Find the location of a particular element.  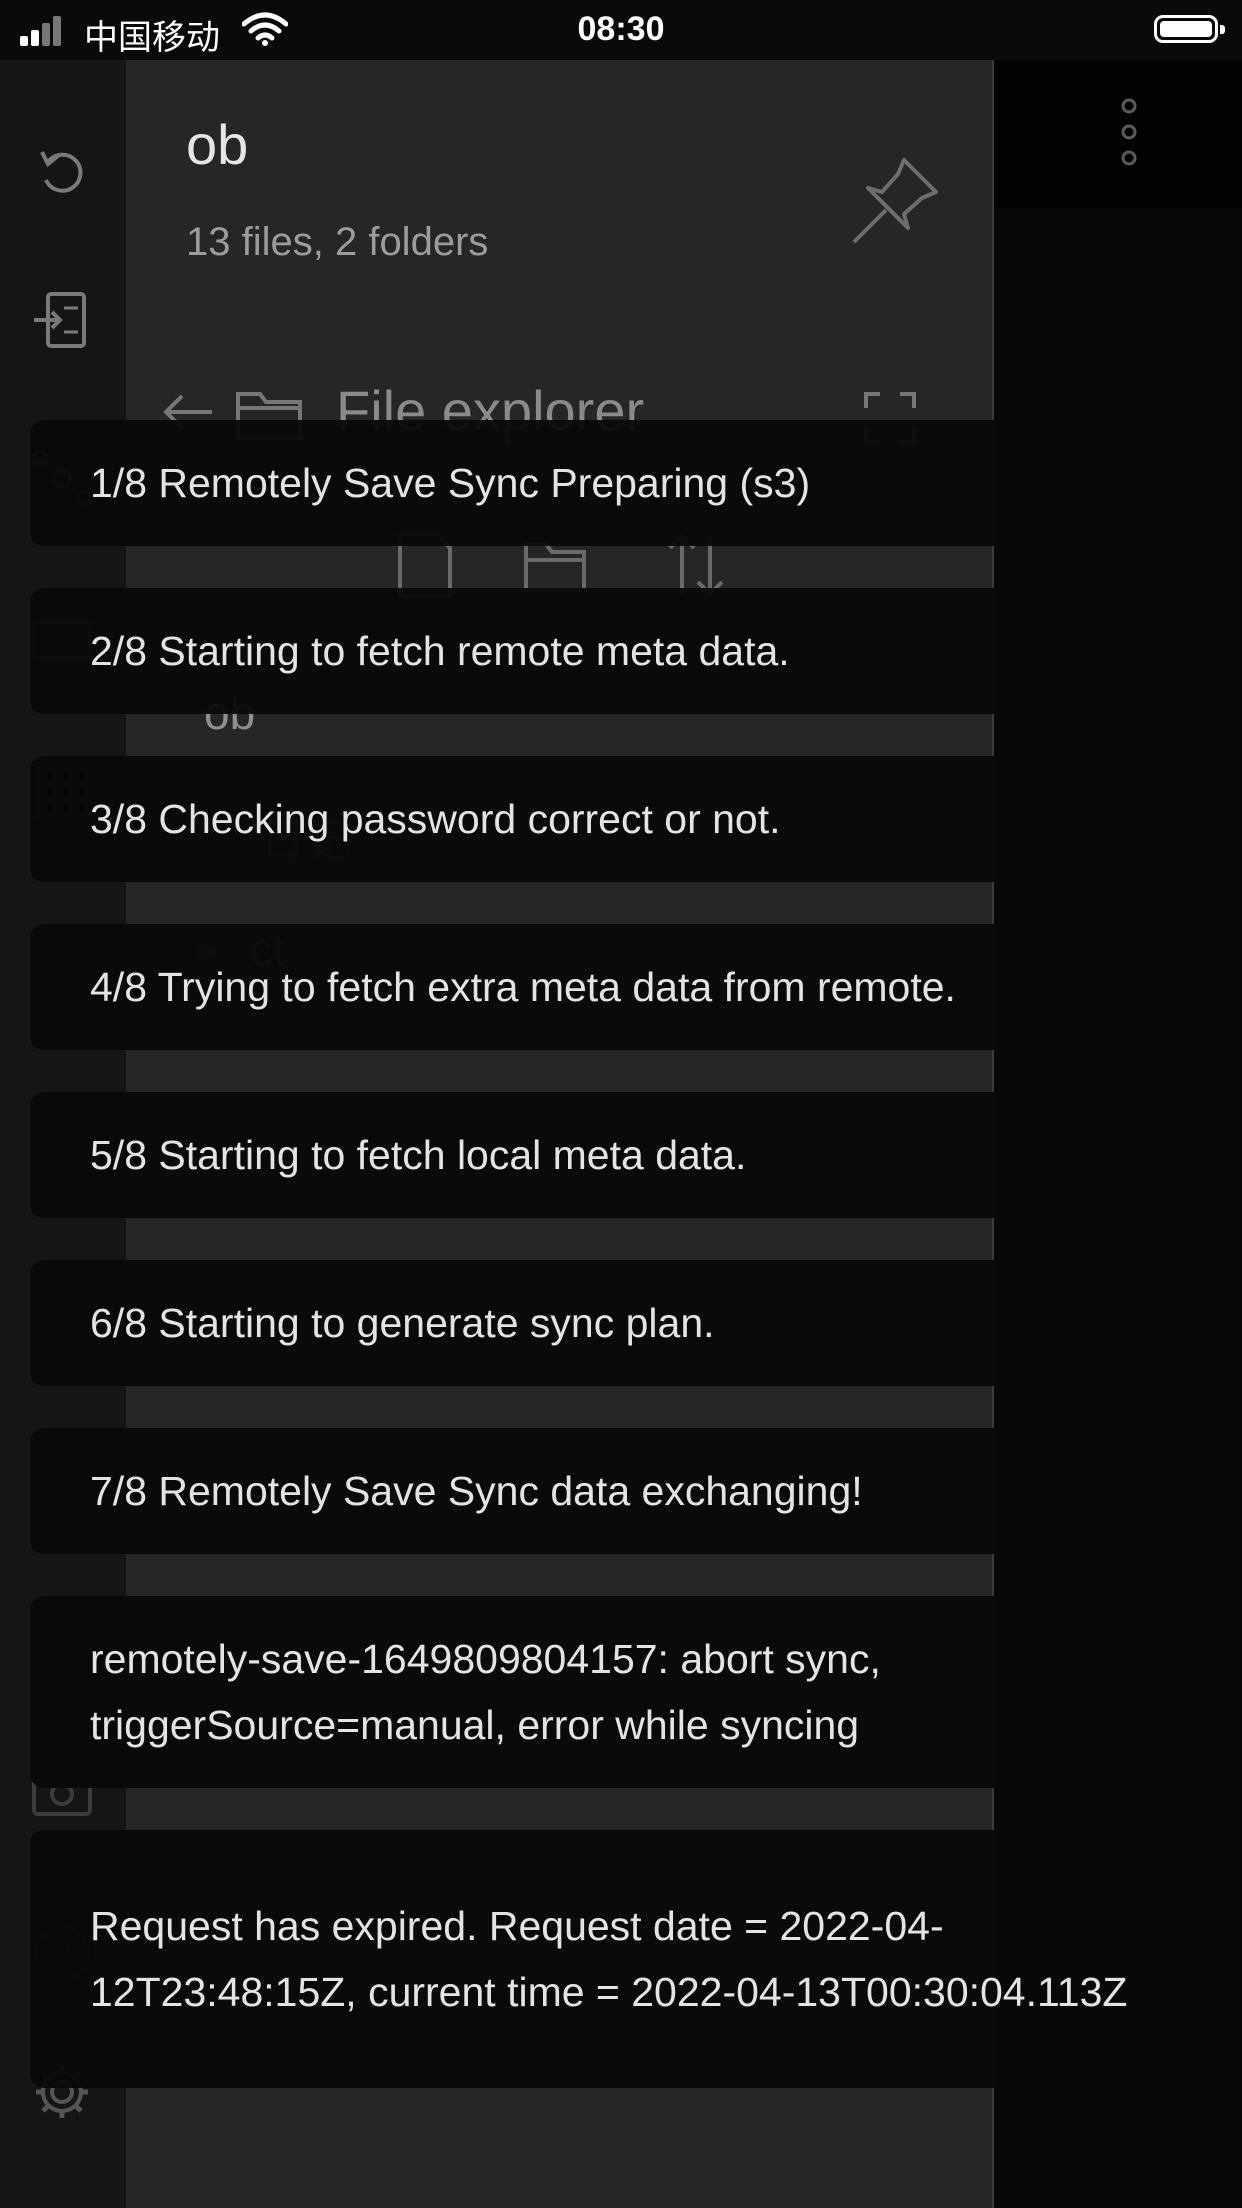

notice: 3/8 Checking password correct or not. is located at coordinates (621, 819).